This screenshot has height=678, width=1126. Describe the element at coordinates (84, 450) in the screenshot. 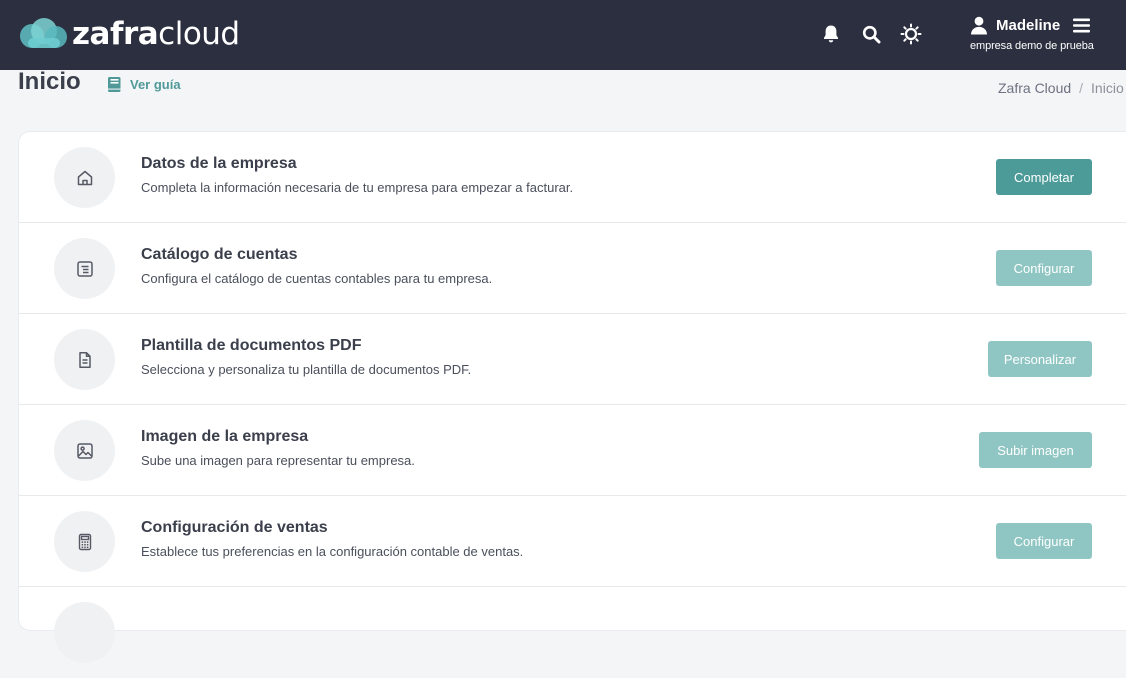

I see `image-icon` at that location.